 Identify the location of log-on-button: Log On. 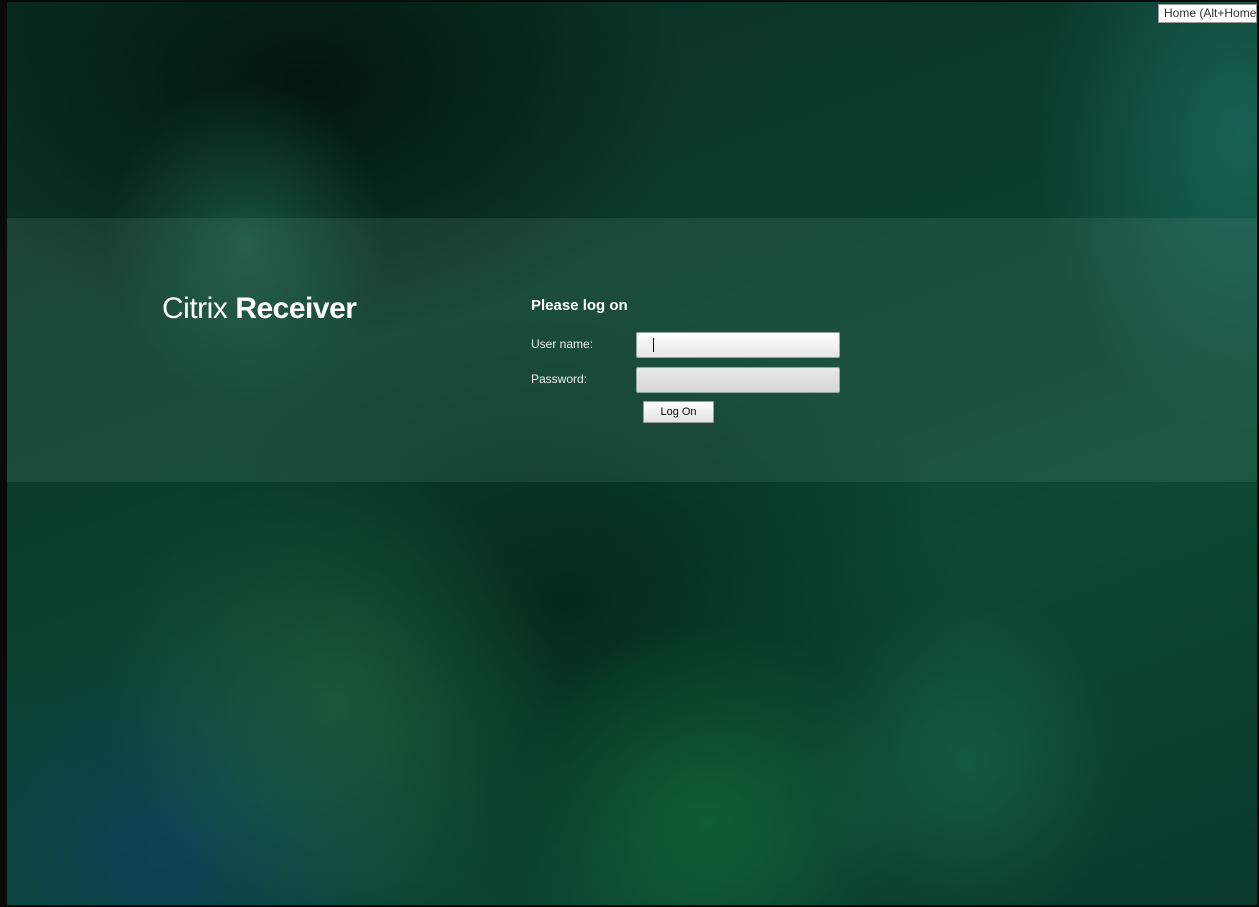
(678, 412).